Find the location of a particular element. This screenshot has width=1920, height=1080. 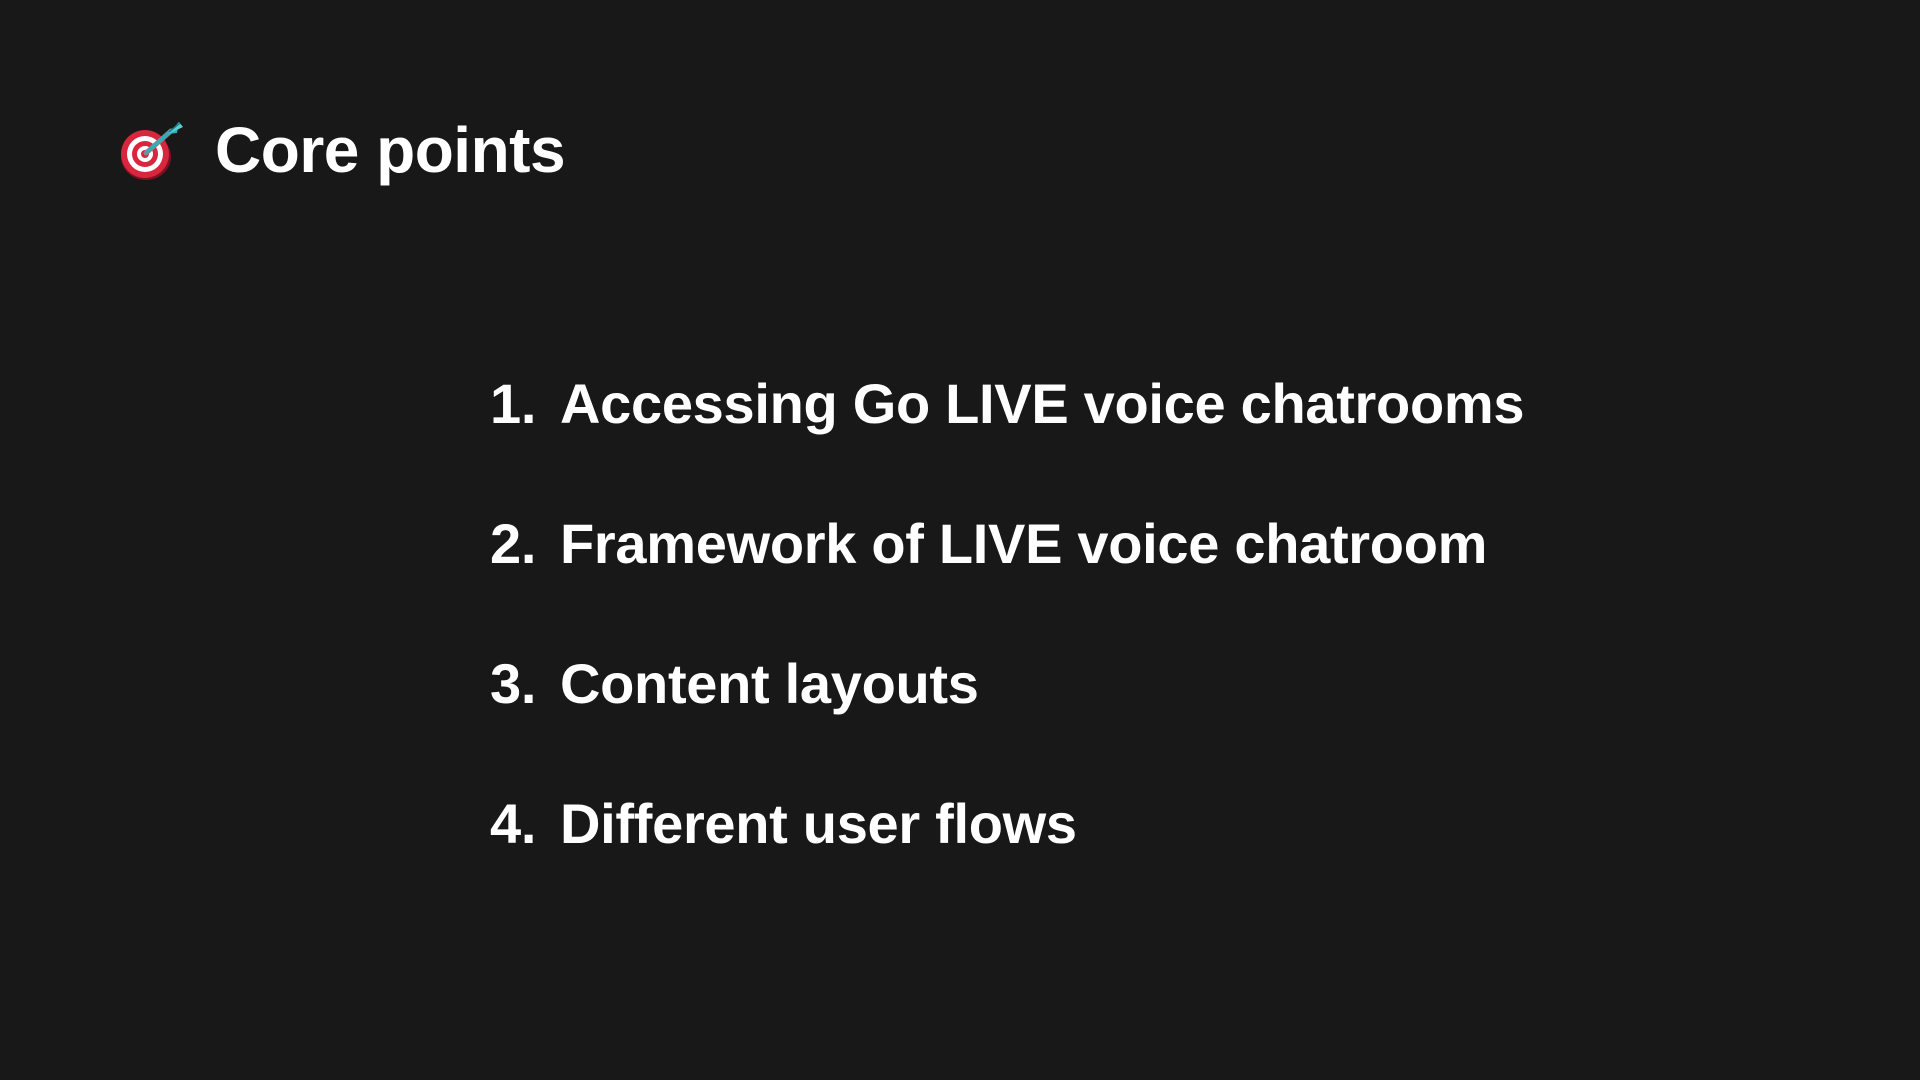

slide-header: Core points is located at coordinates (341, 150).